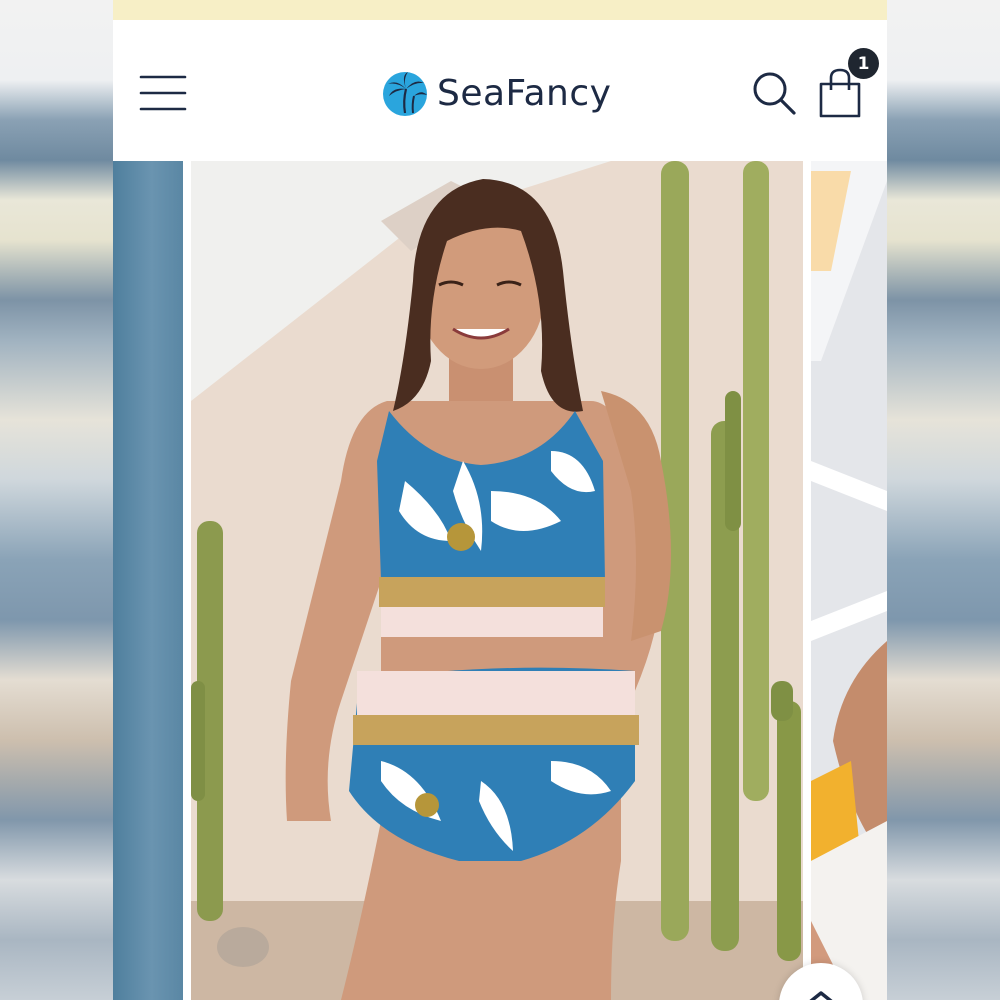 Image resolution: width=1000 pixels, height=1000 pixels. What do you see at coordinates (863, 63) in the screenshot?
I see `cart-count-badge: 1` at bounding box center [863, 63].